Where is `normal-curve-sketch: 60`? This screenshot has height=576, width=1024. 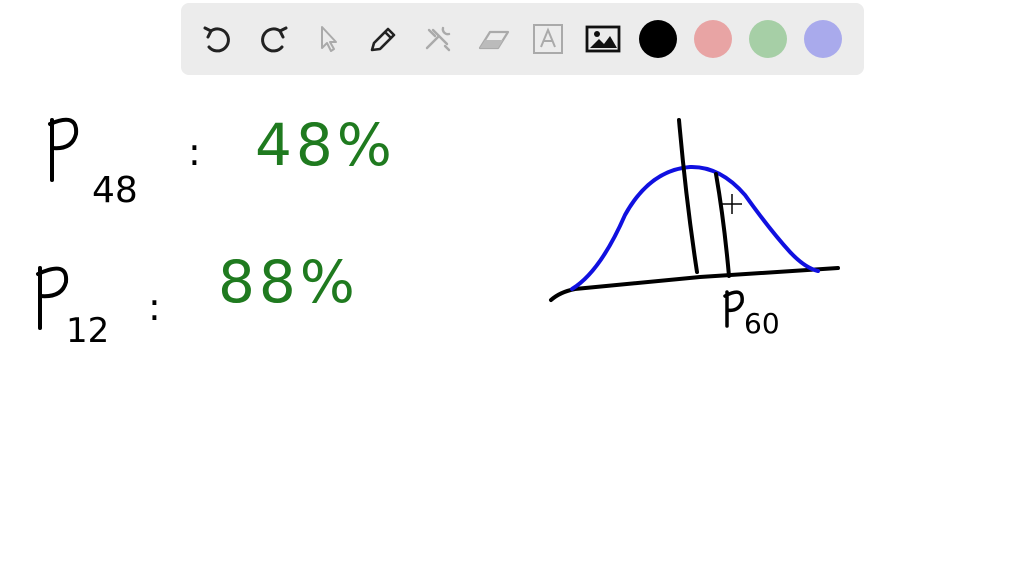 normal-curve-sketch: 60 is located at coordinates (694, 229).